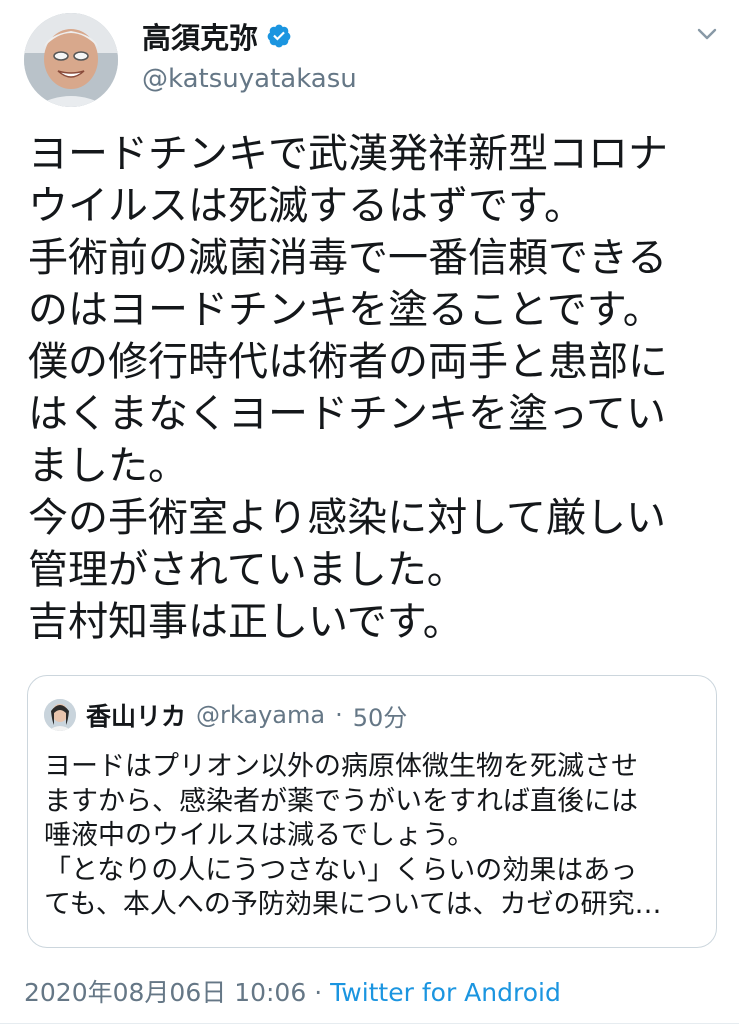 The image size is (739, 1024). What do you see at coordinates (306, 206) in the screenshot?
I see `tweet-text-line: ウイルスは死滅するはずです。` at bounding box center [306, 206].